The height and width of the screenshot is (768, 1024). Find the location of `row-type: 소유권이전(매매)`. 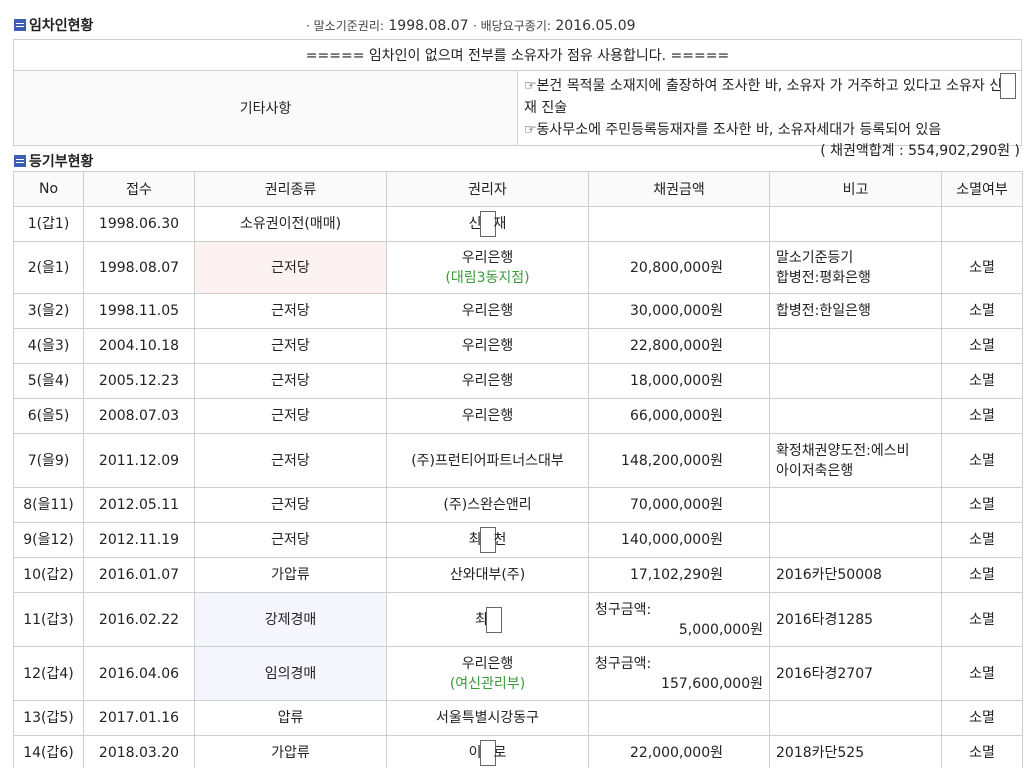

row-type: 소유권이전(매매) is located at coordinates (290, 224).